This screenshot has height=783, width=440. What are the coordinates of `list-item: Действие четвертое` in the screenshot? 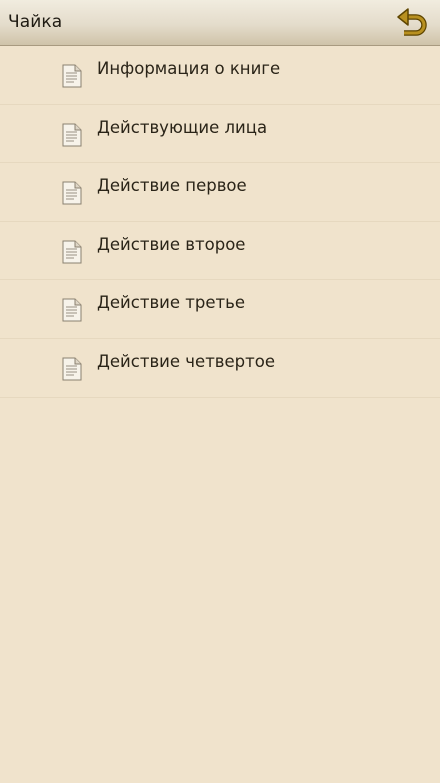 It's located at (220, 368).